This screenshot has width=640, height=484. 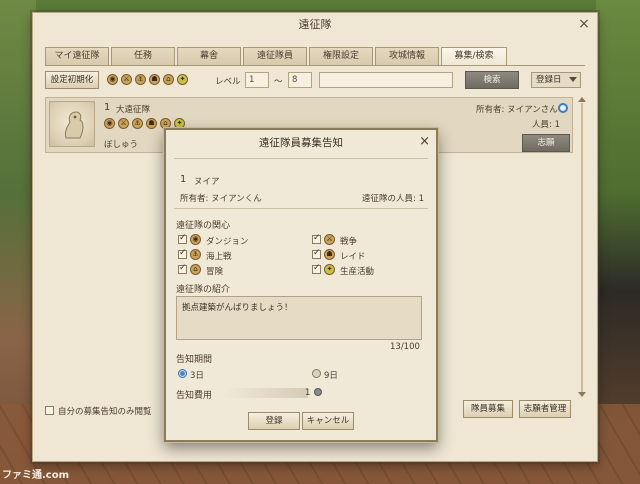 What do you see at coordinates (265, 393) in the screenshot?
I see `cost-bar` at bounding box center [265, 393].